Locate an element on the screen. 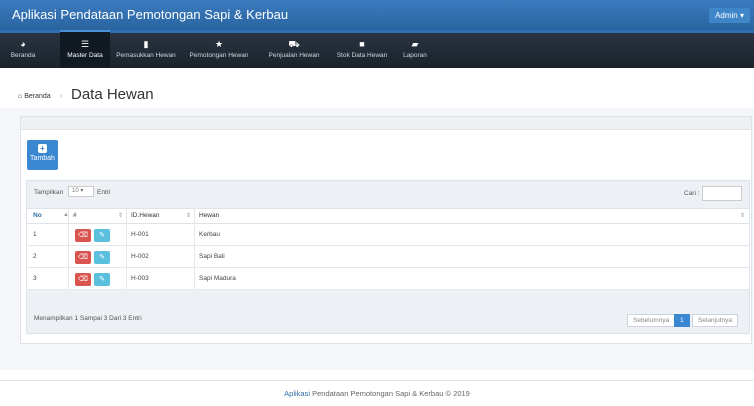 Image resolution: width=754 pixels, height=406 pixels. cell-hewan: Sapi Bali is located at coordinates (212, 256).